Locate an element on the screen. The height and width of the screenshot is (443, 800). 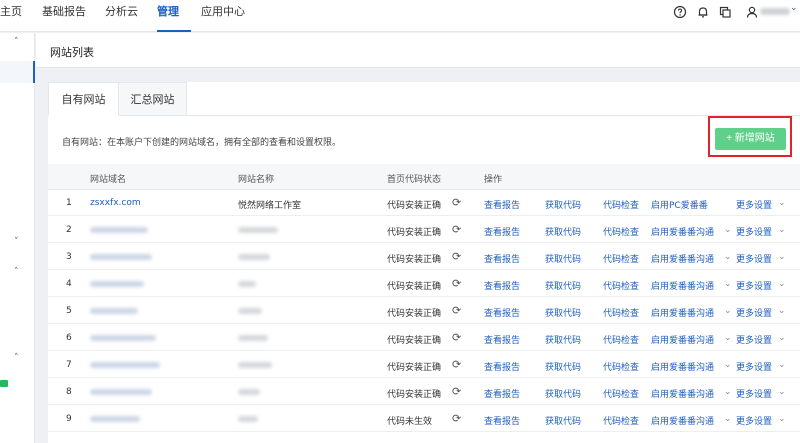
add-site-button: + 新增网站 is located at coordinates (750, 139).